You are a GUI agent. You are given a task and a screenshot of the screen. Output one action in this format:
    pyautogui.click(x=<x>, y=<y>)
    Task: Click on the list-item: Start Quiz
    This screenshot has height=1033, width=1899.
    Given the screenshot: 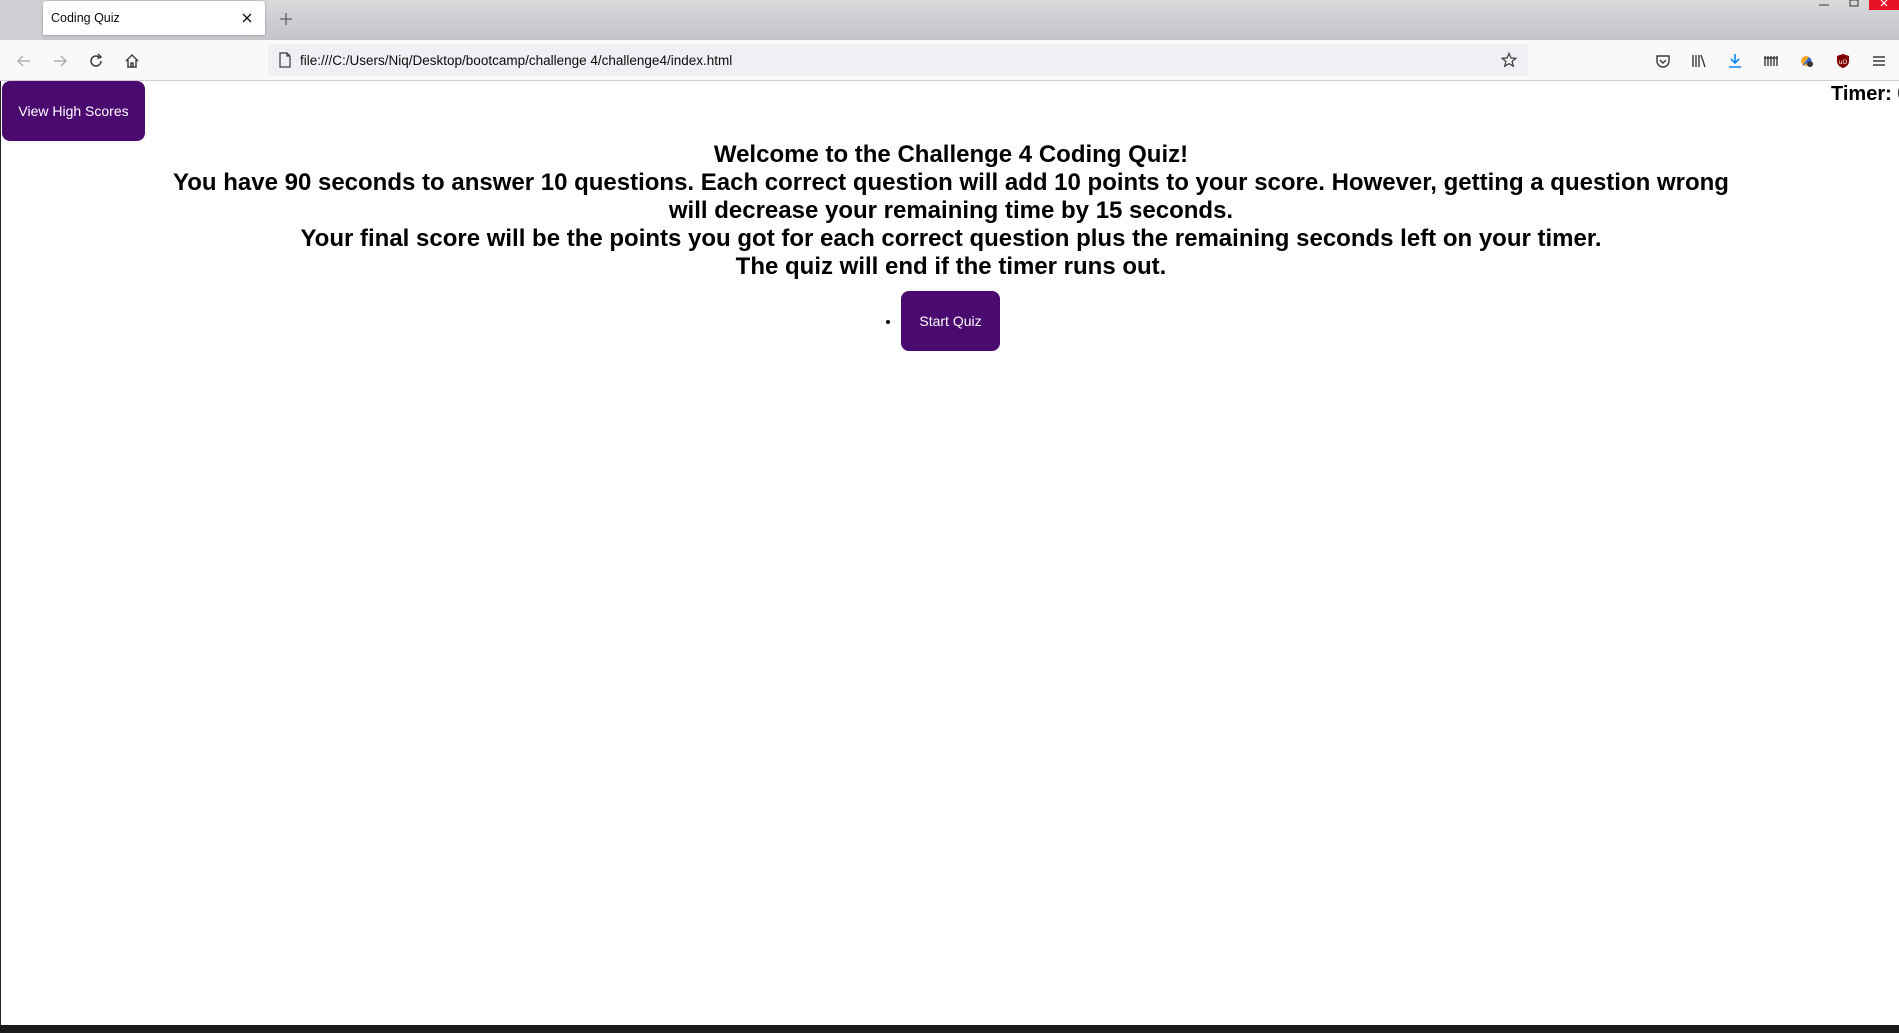 What is the action you would take?
    pyautogui.click(x=950, y=321)
    